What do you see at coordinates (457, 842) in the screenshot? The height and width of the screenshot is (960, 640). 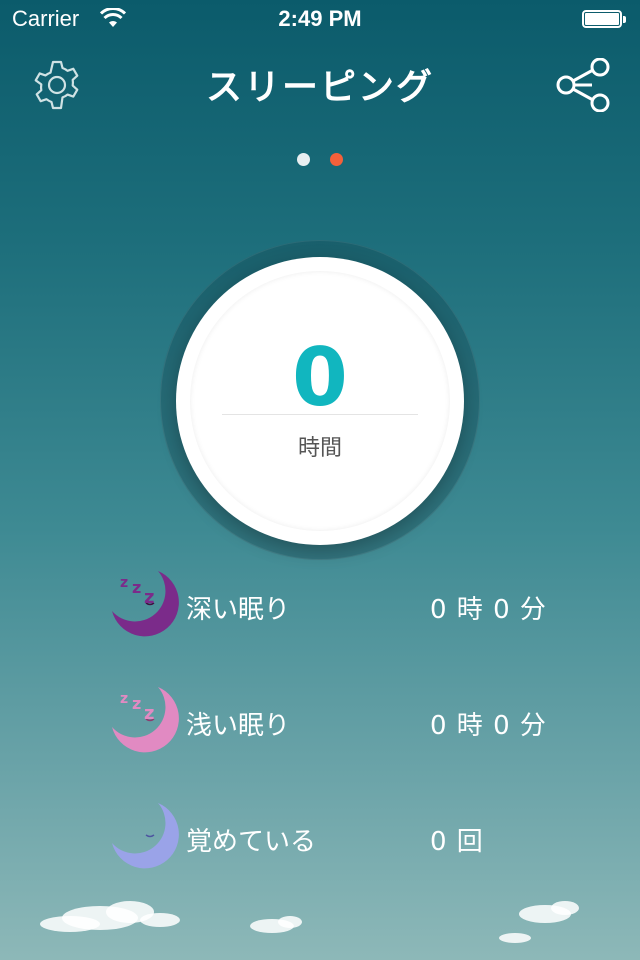 I see `stat-value: 0 回` at bounding box center [457, 842].